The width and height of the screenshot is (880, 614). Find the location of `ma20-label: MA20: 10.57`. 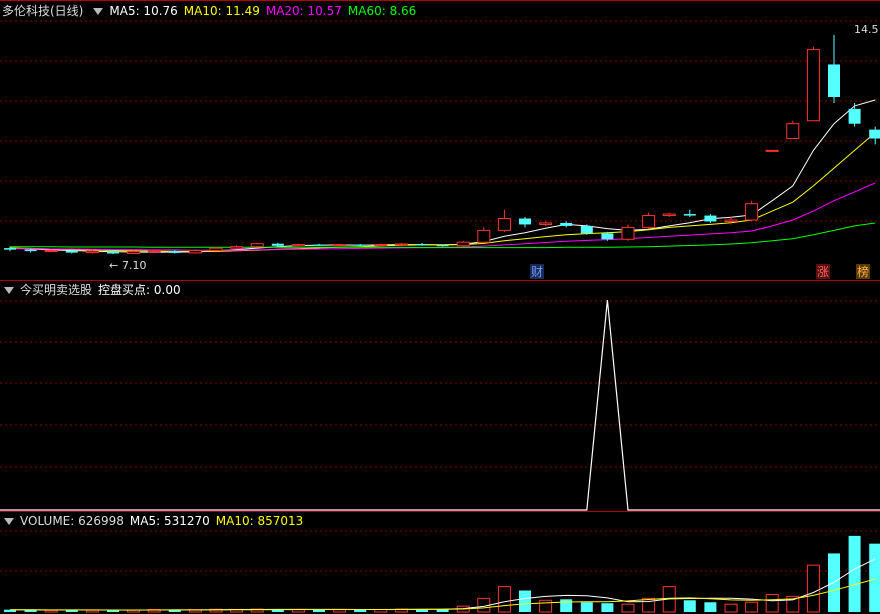

ma20-label: MA20: 10.57 is located at coordinates (303, 11).